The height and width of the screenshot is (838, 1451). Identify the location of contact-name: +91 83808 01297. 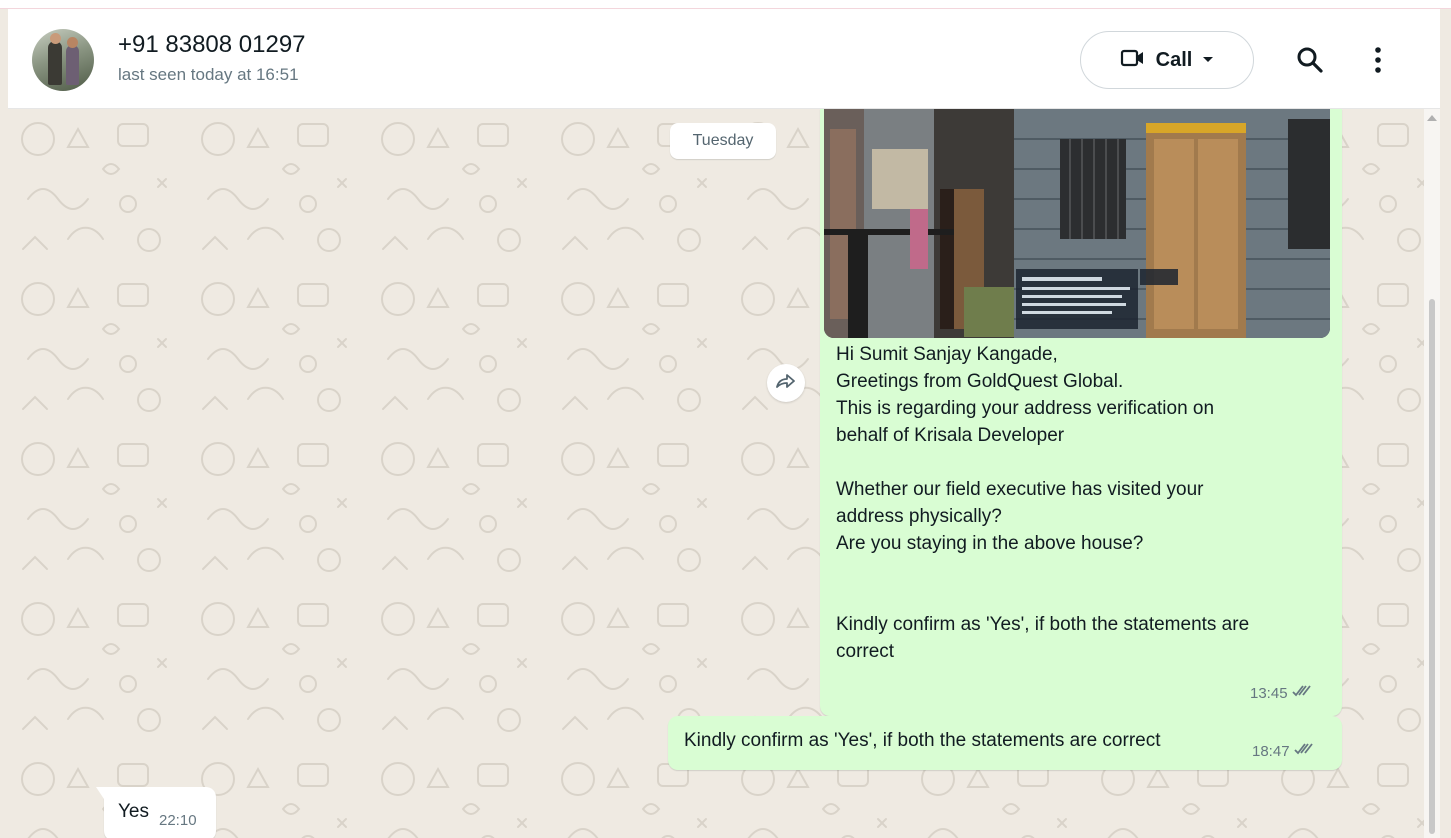
(212, 45).